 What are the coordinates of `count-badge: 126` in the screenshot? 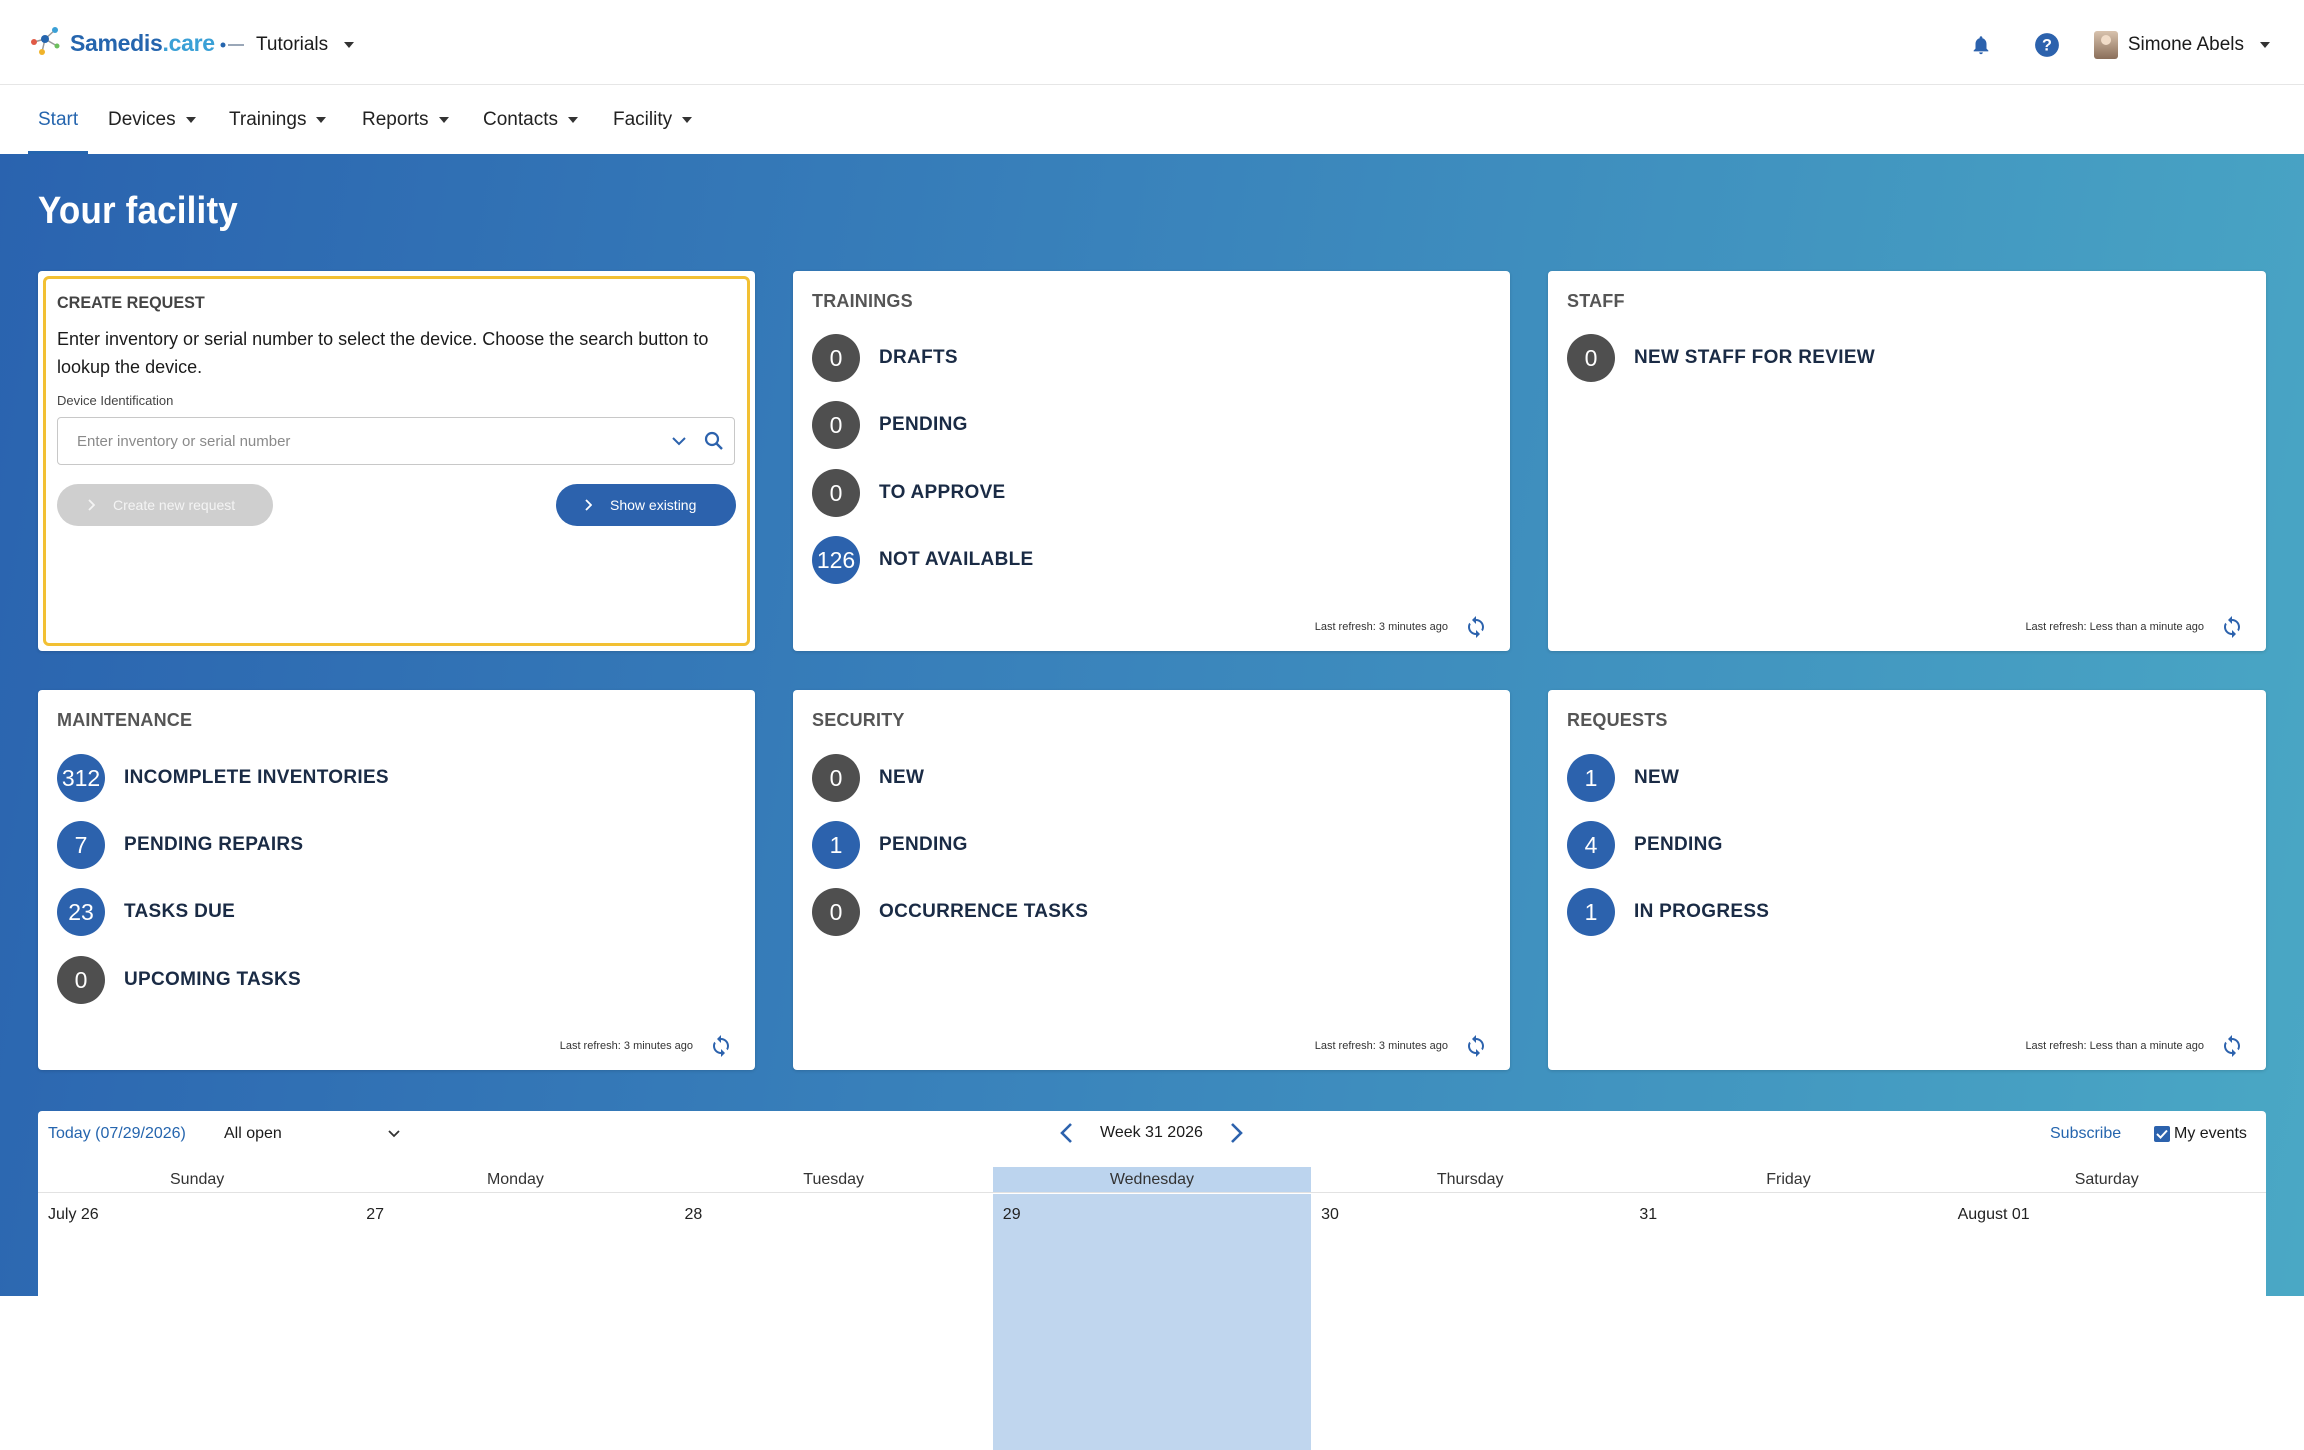 It's located at (836, 560).